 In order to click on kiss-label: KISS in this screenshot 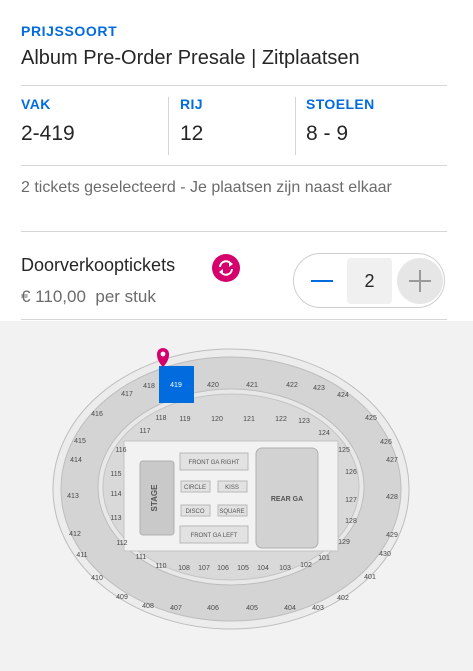, I will do `click(232, 488)`.